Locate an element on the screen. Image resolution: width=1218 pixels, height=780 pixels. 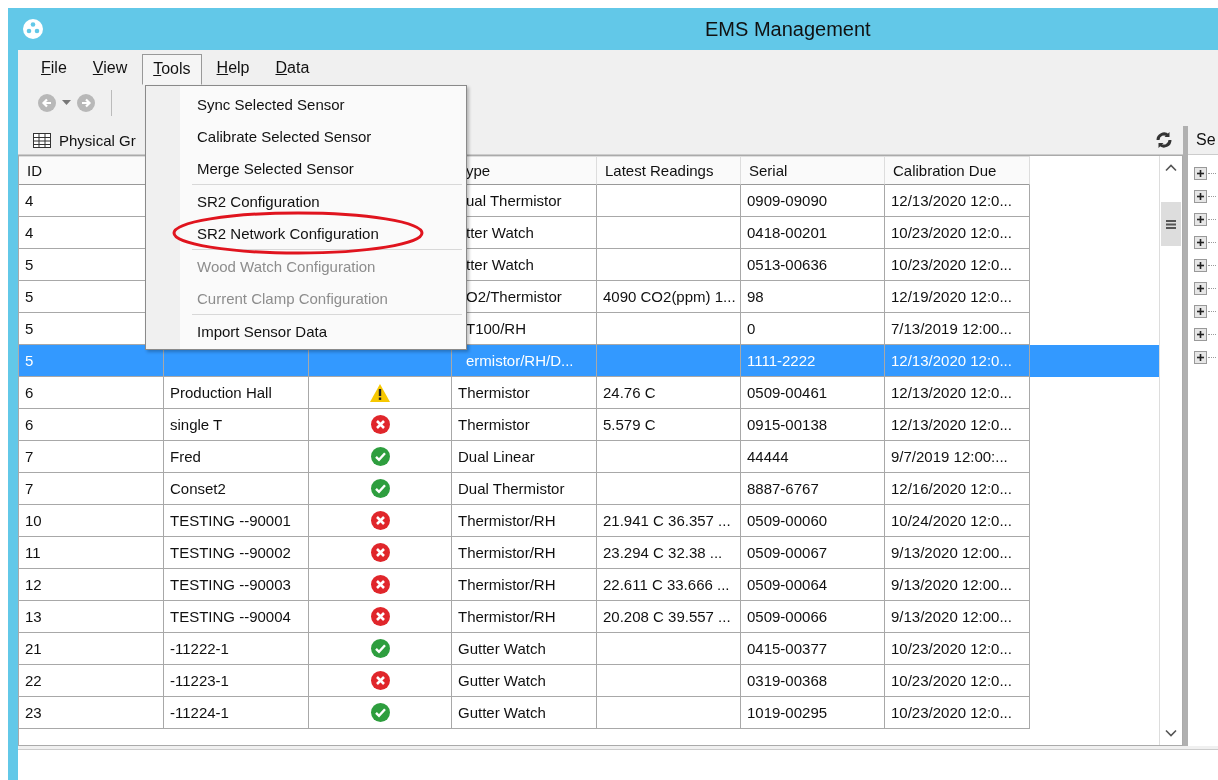
menu-item: Tools is located at coordinates (172, 69).